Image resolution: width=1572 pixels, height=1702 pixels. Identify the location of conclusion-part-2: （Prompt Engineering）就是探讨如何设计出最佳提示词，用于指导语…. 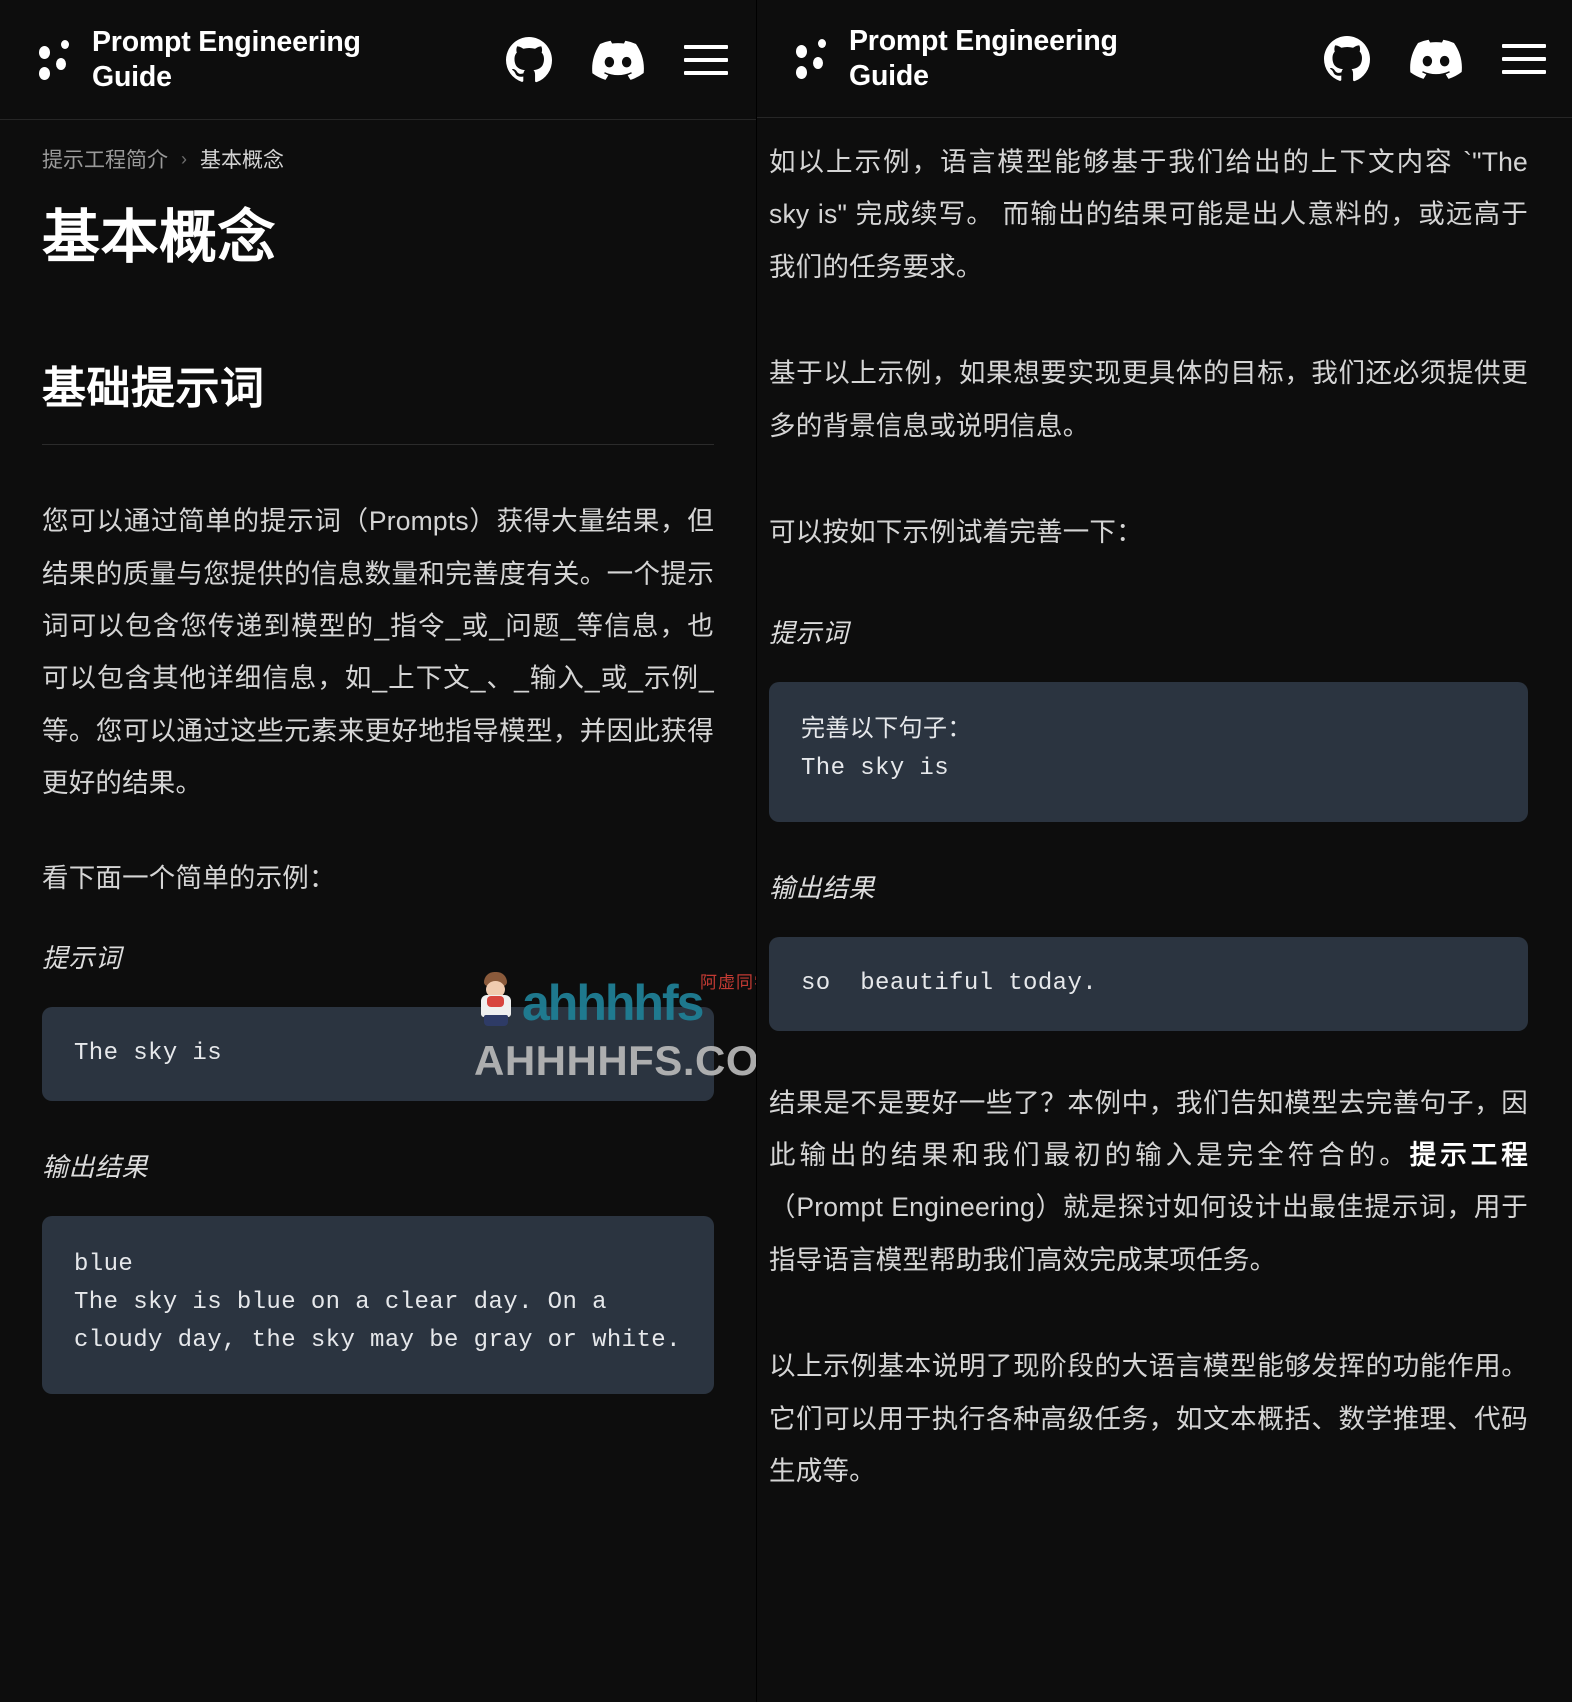
(1148, 1233).